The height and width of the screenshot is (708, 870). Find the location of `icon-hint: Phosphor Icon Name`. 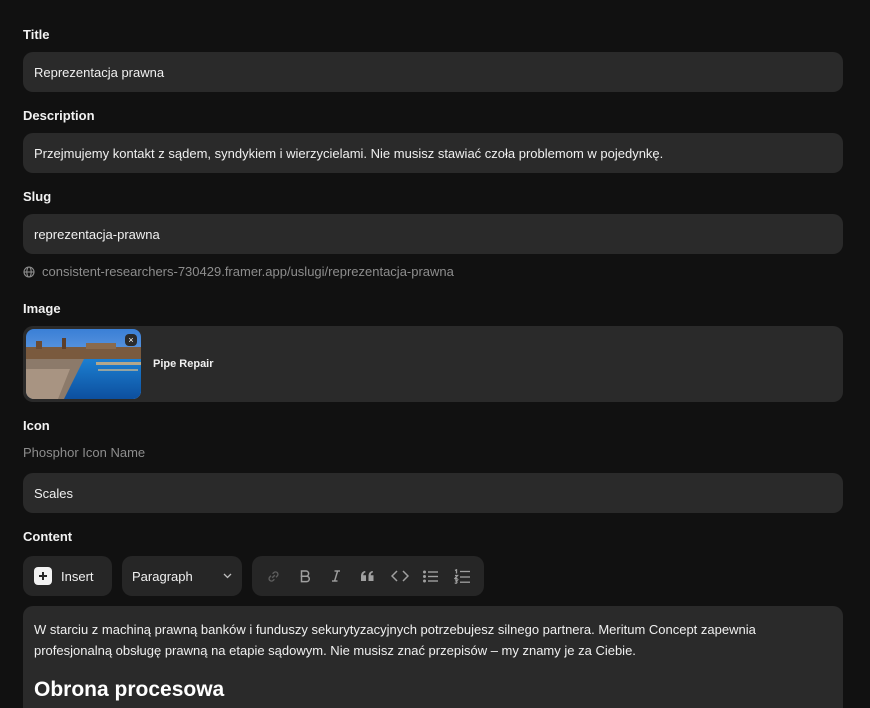

icon-hint: Phosphor Icon Name is located at coordinates (84, 452).